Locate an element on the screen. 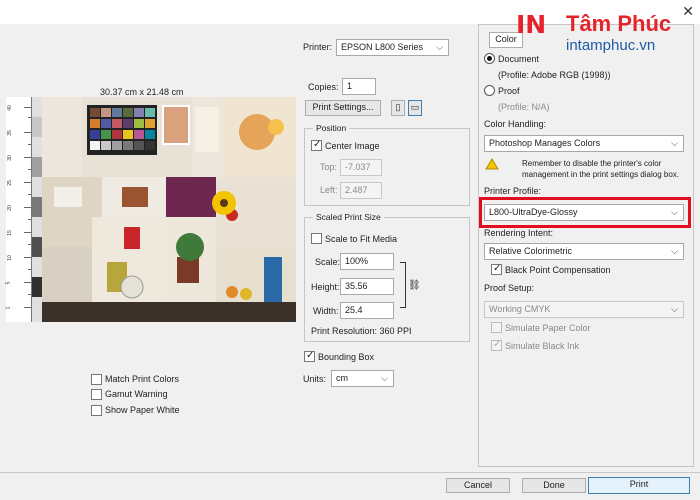 Image resolution: width=700 pixels, height=500 pixels. close-icon: ✕ is located at coordinates (688, 11).